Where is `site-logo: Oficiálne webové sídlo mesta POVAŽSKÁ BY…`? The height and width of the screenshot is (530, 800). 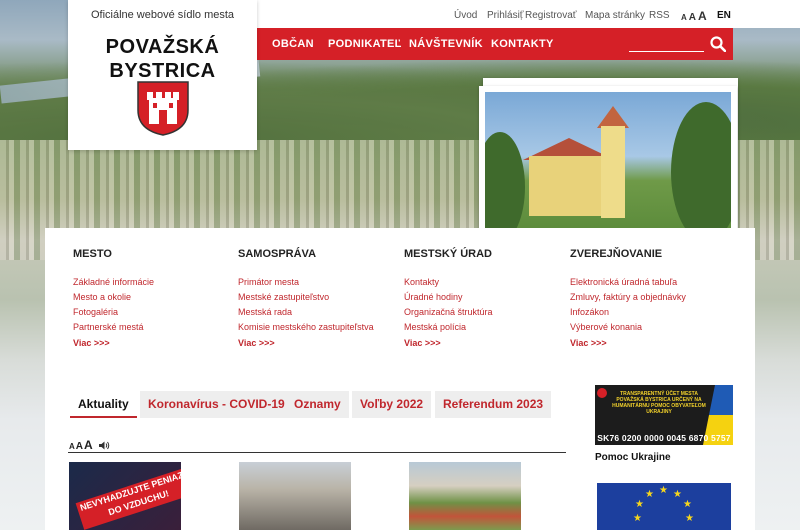 site-logo: Oficiálne webové sídlo mesta POVAŽSKÁ BY… is located at coordinates (162, 75).